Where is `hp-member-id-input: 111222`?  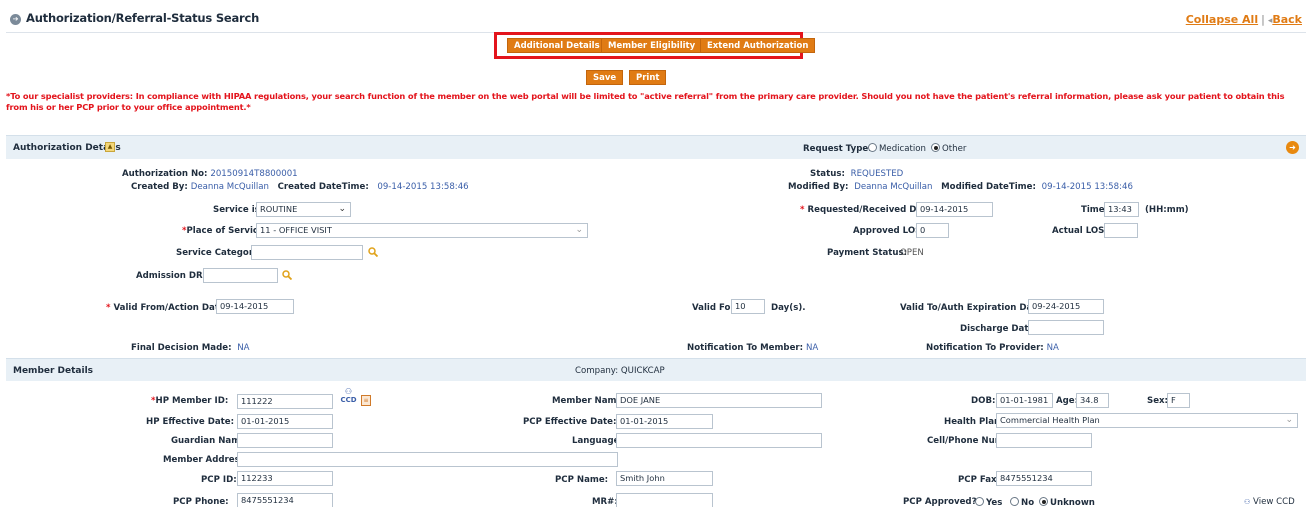 hp-member-id-input: 111222 is located at coordinates (285, 401).